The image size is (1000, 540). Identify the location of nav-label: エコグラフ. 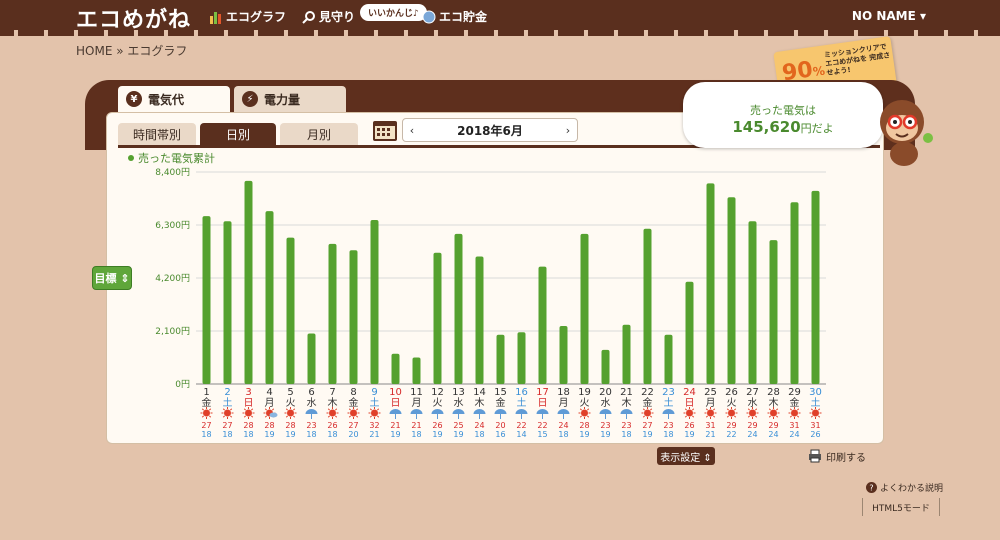
(256, 17).